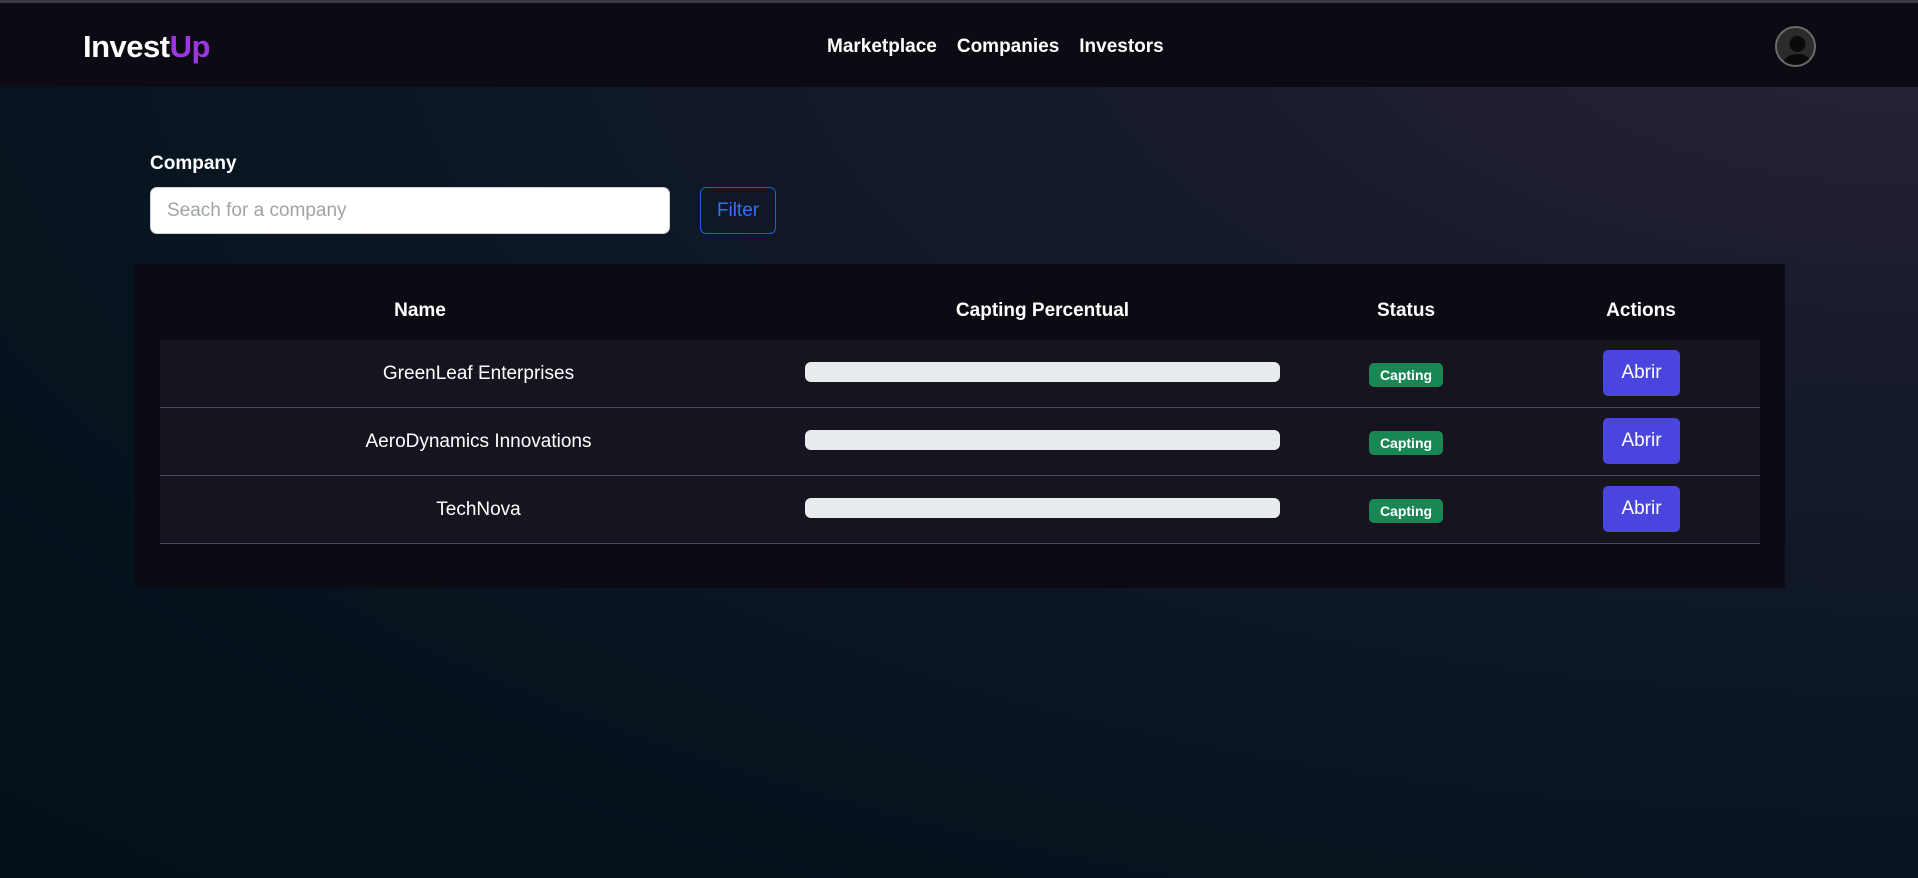 The width and height of the screenshot is (1918, 878). What do you see at coordinates (126, 46) in the screenshot?
I see `brand-name-part1: Invest` at bounding box center [126, 46].